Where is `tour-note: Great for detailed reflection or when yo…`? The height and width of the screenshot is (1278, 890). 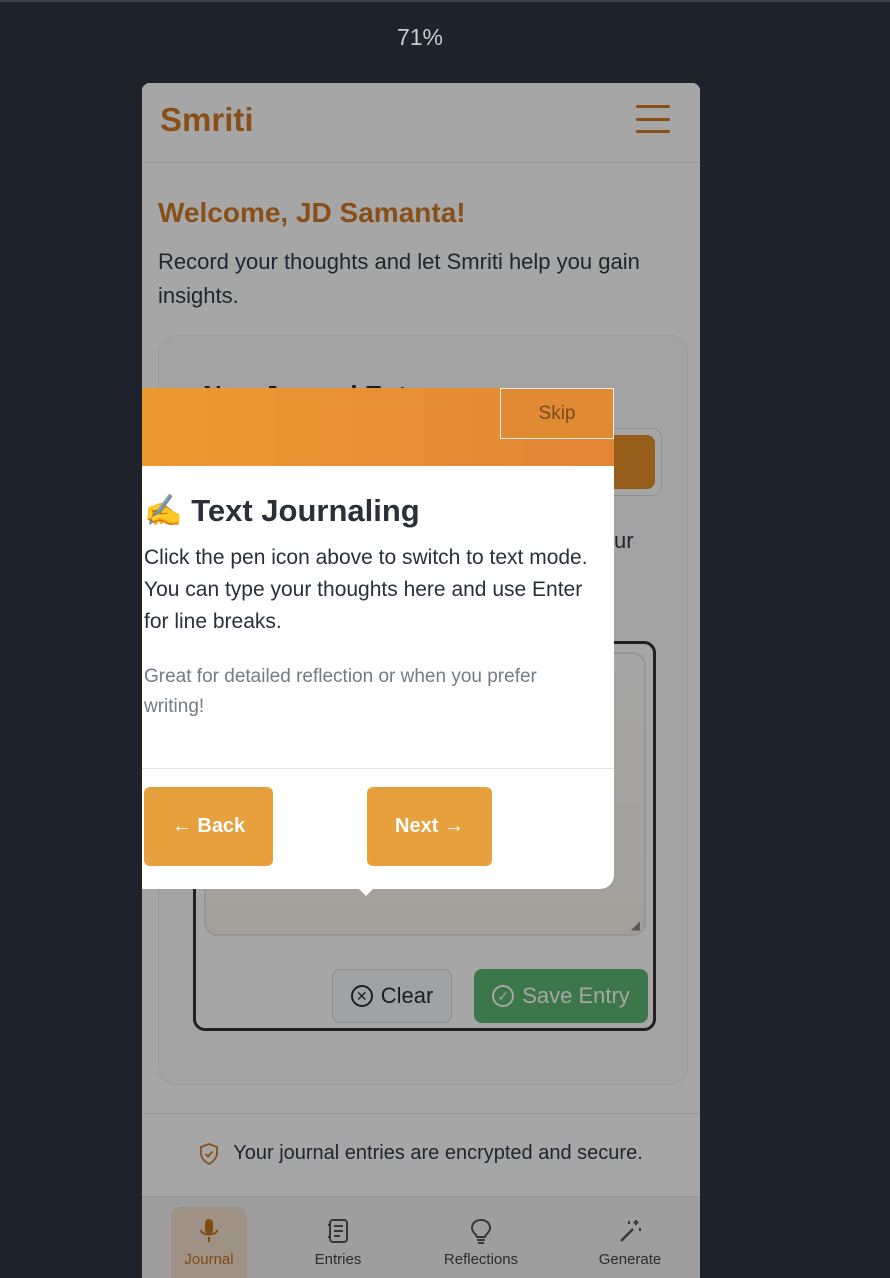
tour-note: Great for detailed reflection or when yo… is located at coordinates (340, 691).